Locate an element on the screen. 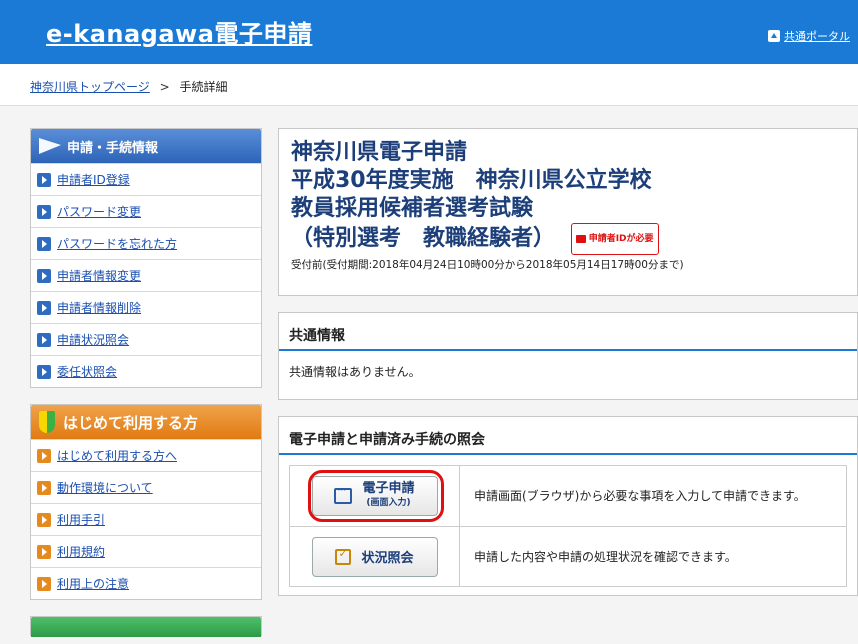 The height and width of the screenshot is (644, 858). sidebar-section-header: はじめて利用する方 is located at coordinates (146, 422).